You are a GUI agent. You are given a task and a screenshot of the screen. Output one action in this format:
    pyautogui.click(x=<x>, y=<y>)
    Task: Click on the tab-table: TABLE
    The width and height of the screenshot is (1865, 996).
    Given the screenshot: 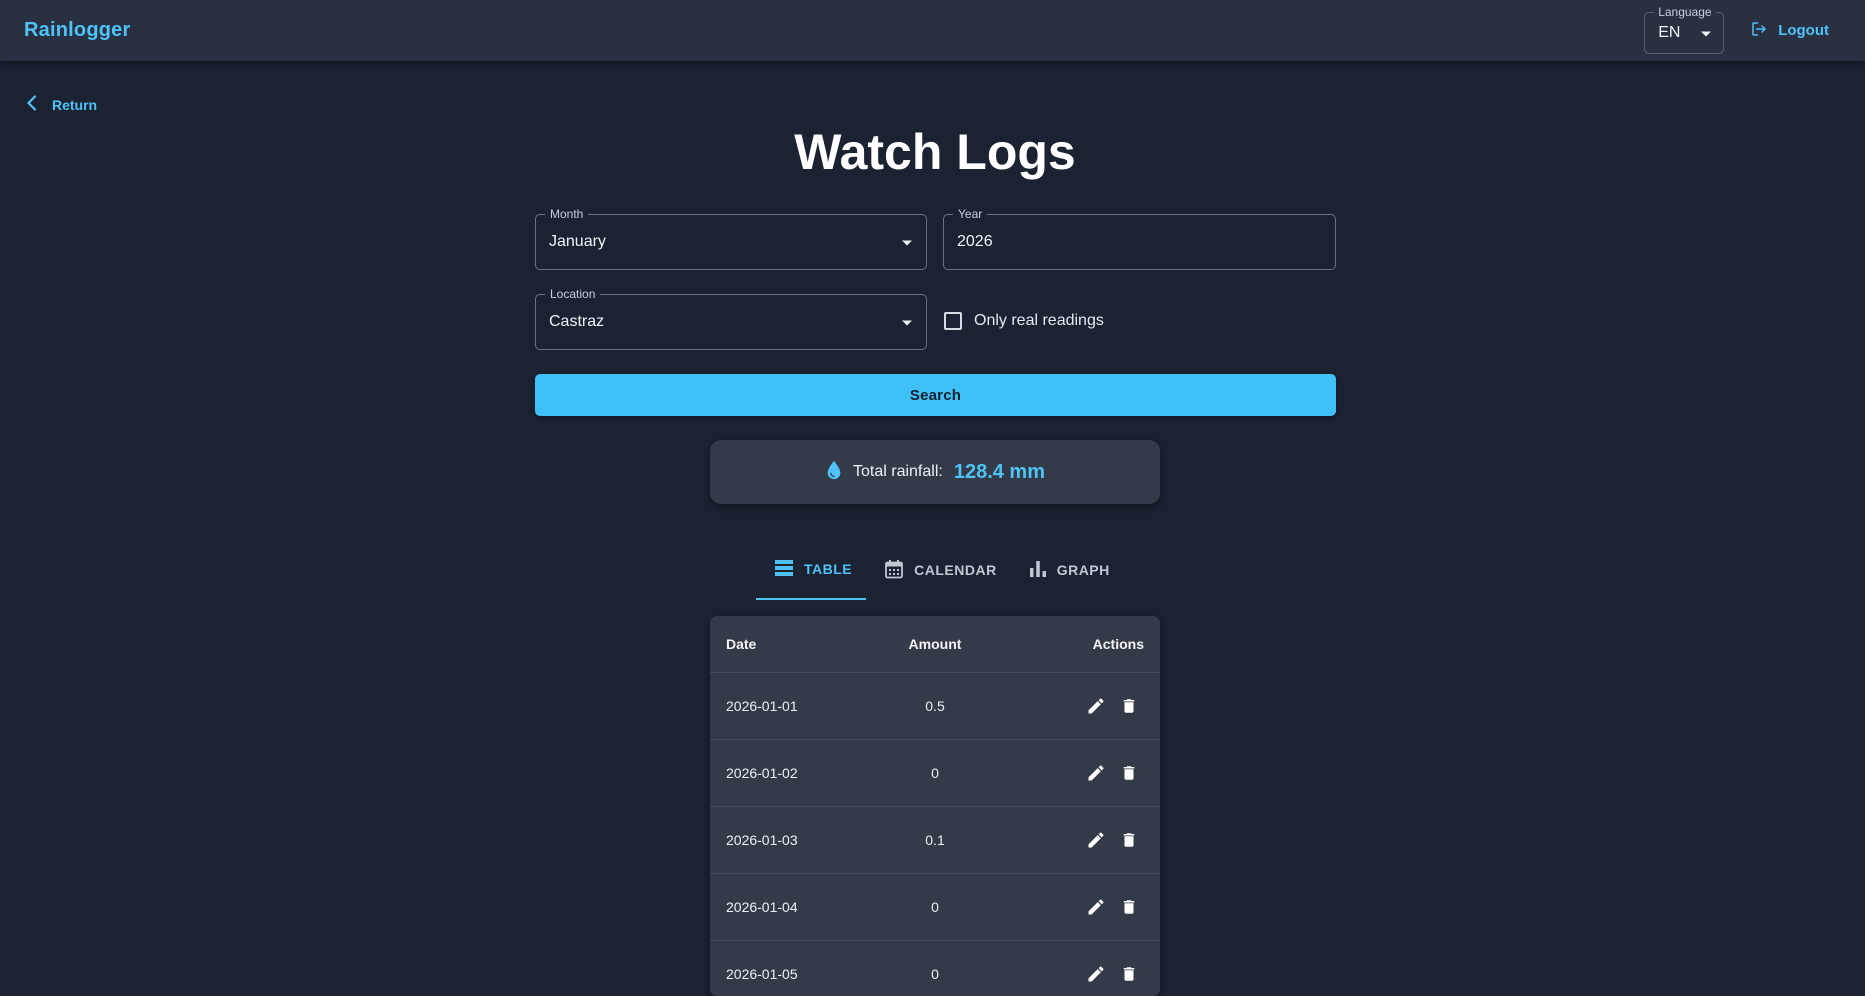 What is the action you would take?
    pyautogui.click(x=811, y=570)
    